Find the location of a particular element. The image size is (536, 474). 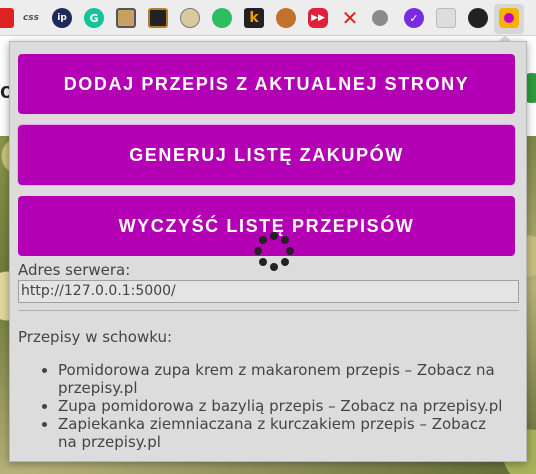

forward-icon: ▶▶ is located at coordinates (318, 18).